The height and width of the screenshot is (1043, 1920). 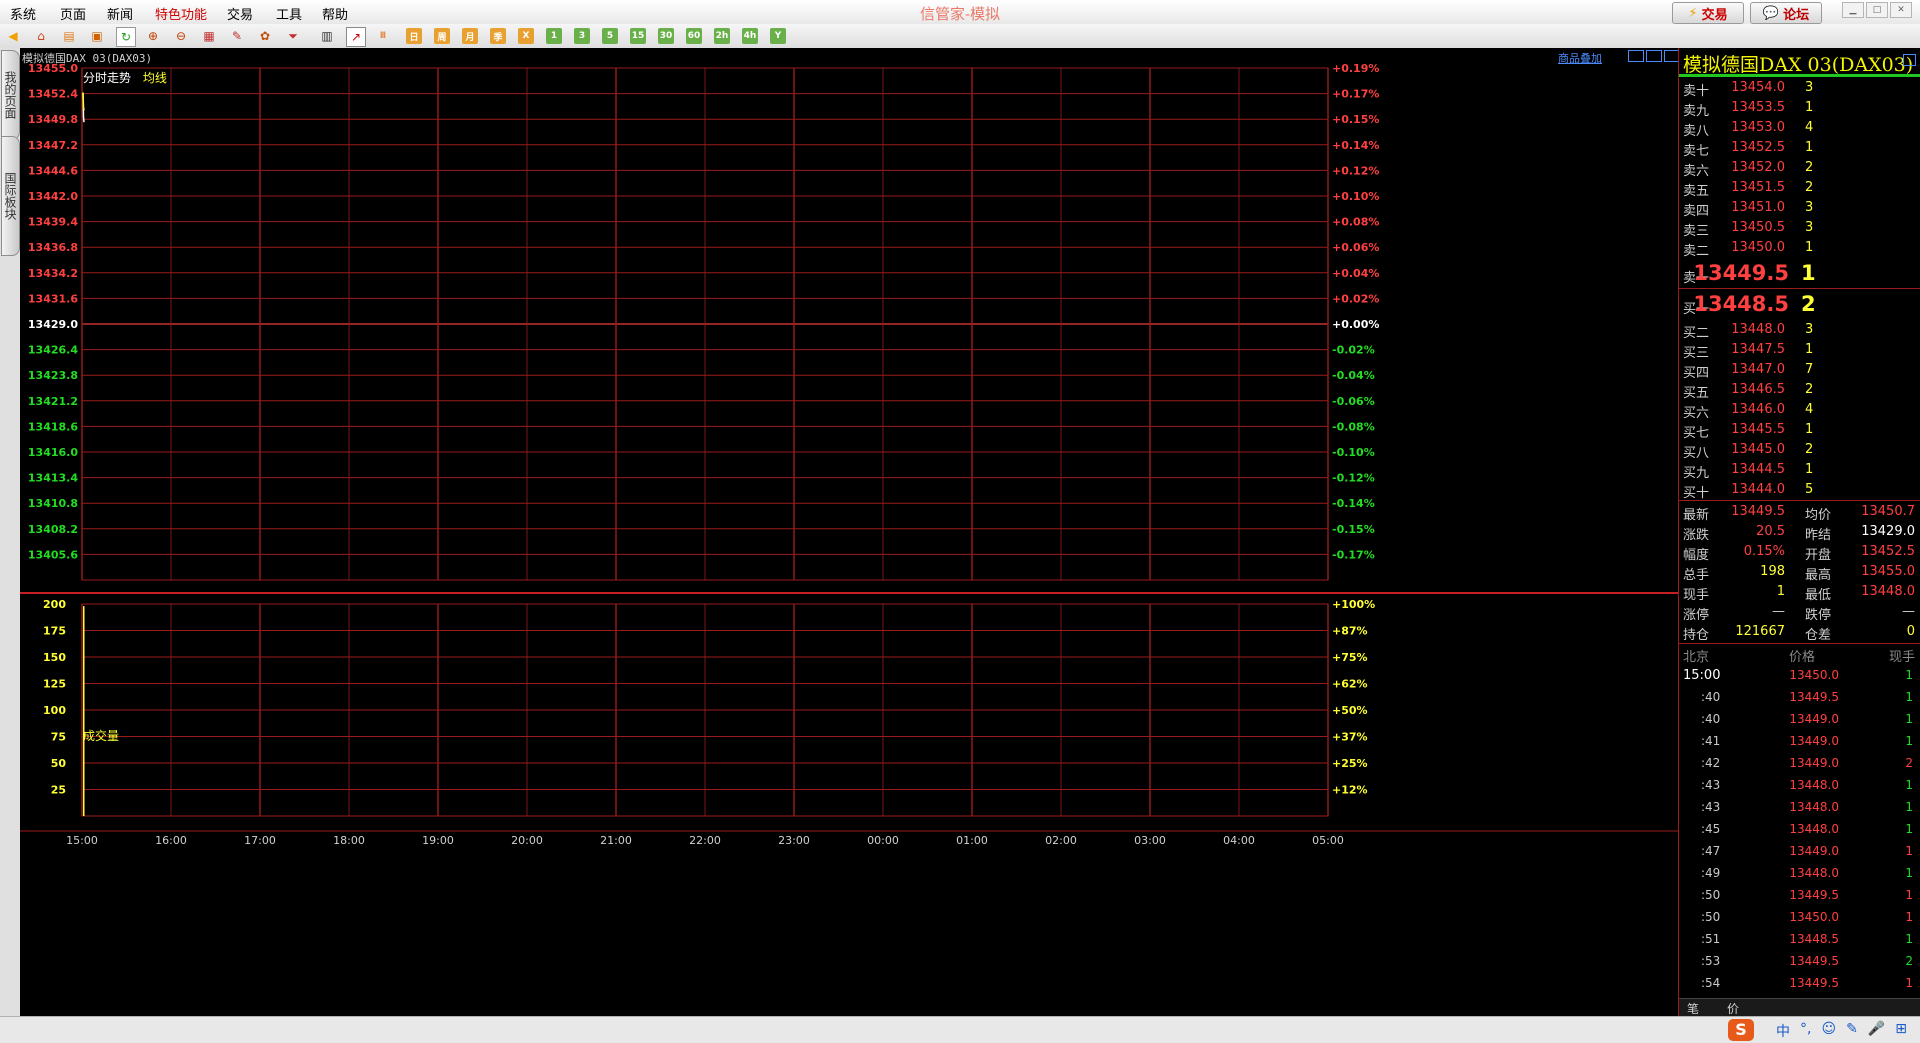 What do you see at coordinates (1799, 370) in the screenshot?
I see `bid-row: 买四 13447.0 7` at bounding box center [1799, 370].